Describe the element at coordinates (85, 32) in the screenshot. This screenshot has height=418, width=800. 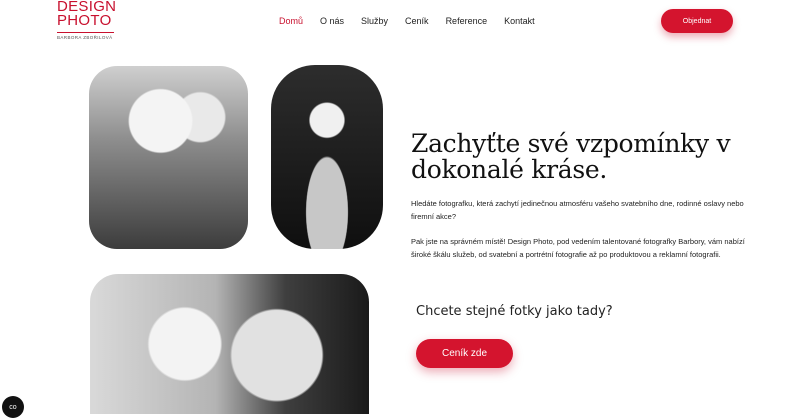
I see `logo-divider` at that location.